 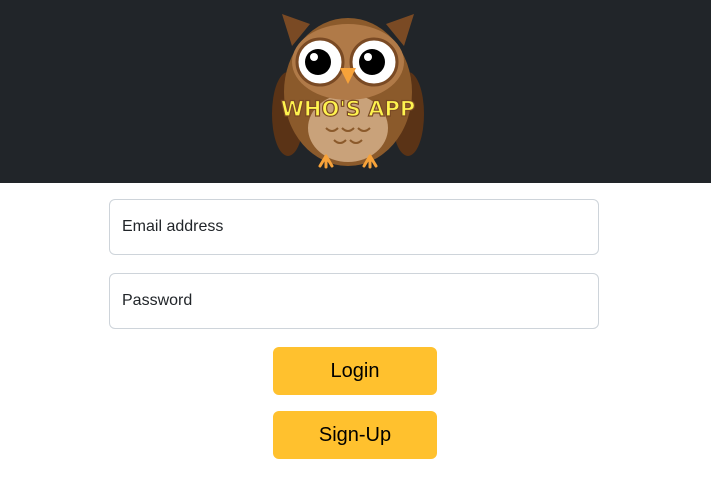 I want to click on password-field, so click(x=354, y=301).